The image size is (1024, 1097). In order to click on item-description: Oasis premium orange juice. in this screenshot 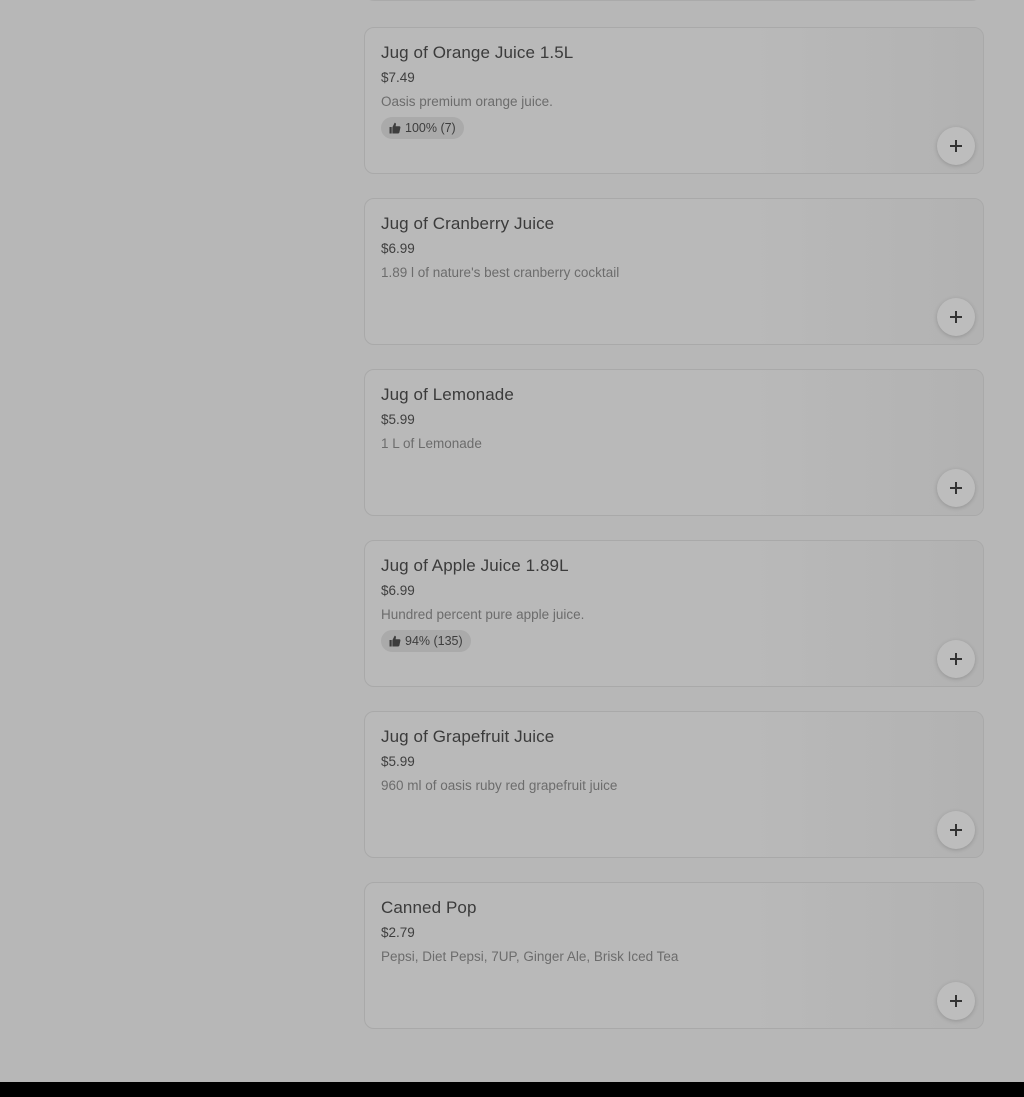, I will do `click(467, 101)`.